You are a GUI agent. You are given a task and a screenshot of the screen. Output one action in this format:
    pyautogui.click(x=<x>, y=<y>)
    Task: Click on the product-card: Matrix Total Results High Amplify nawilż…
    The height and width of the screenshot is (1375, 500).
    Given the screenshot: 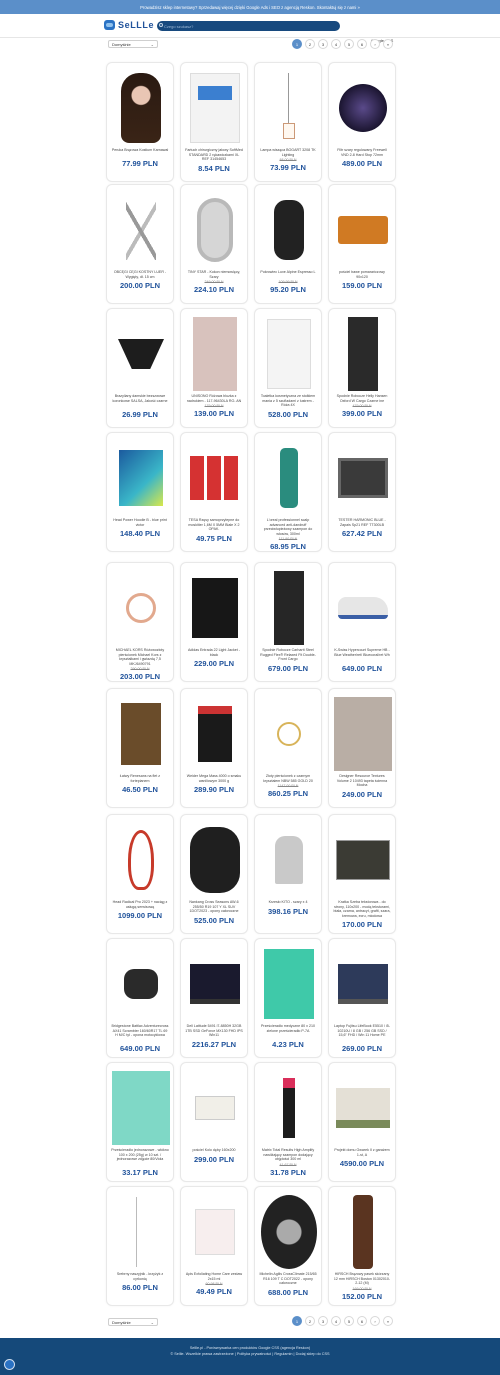 What is the action you would take?
    pyautogui.click(x=288, y=1122)
    